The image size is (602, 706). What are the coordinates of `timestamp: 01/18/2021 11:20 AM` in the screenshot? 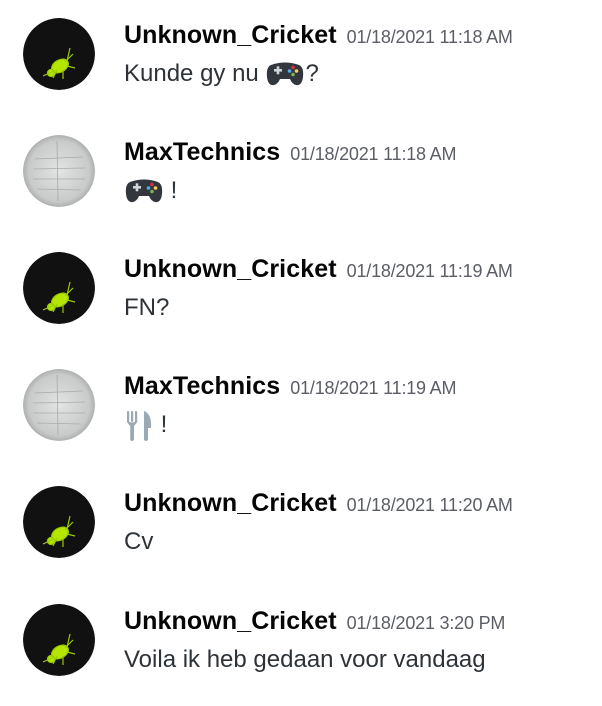 It's located at (429, 505).